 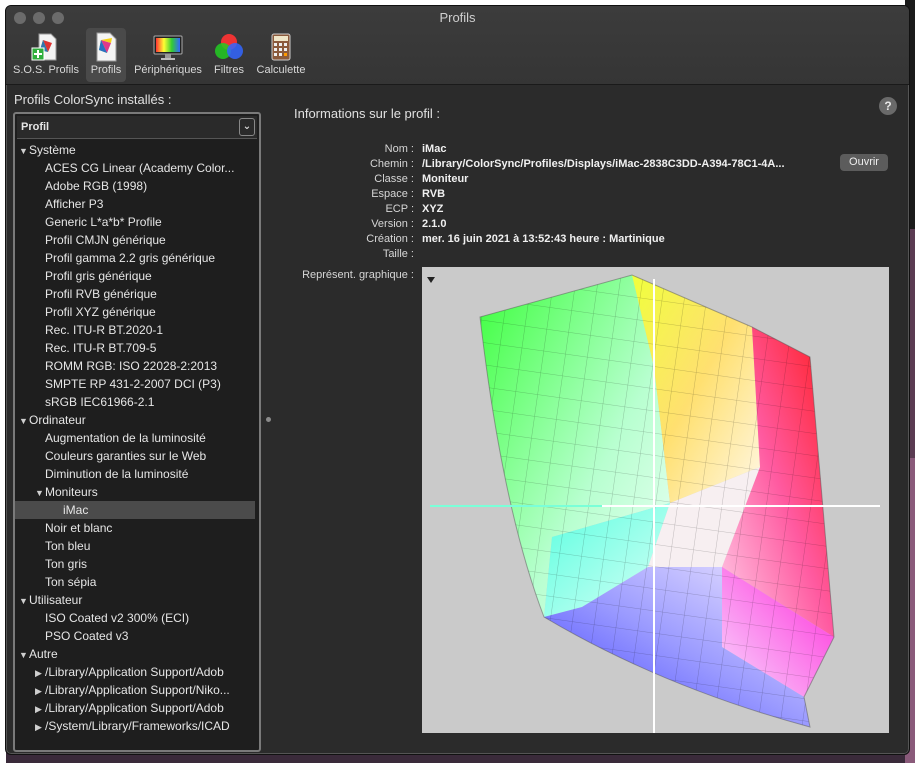 I want to click on tree-row-label: Ton gris, so click(x=66, y=564).